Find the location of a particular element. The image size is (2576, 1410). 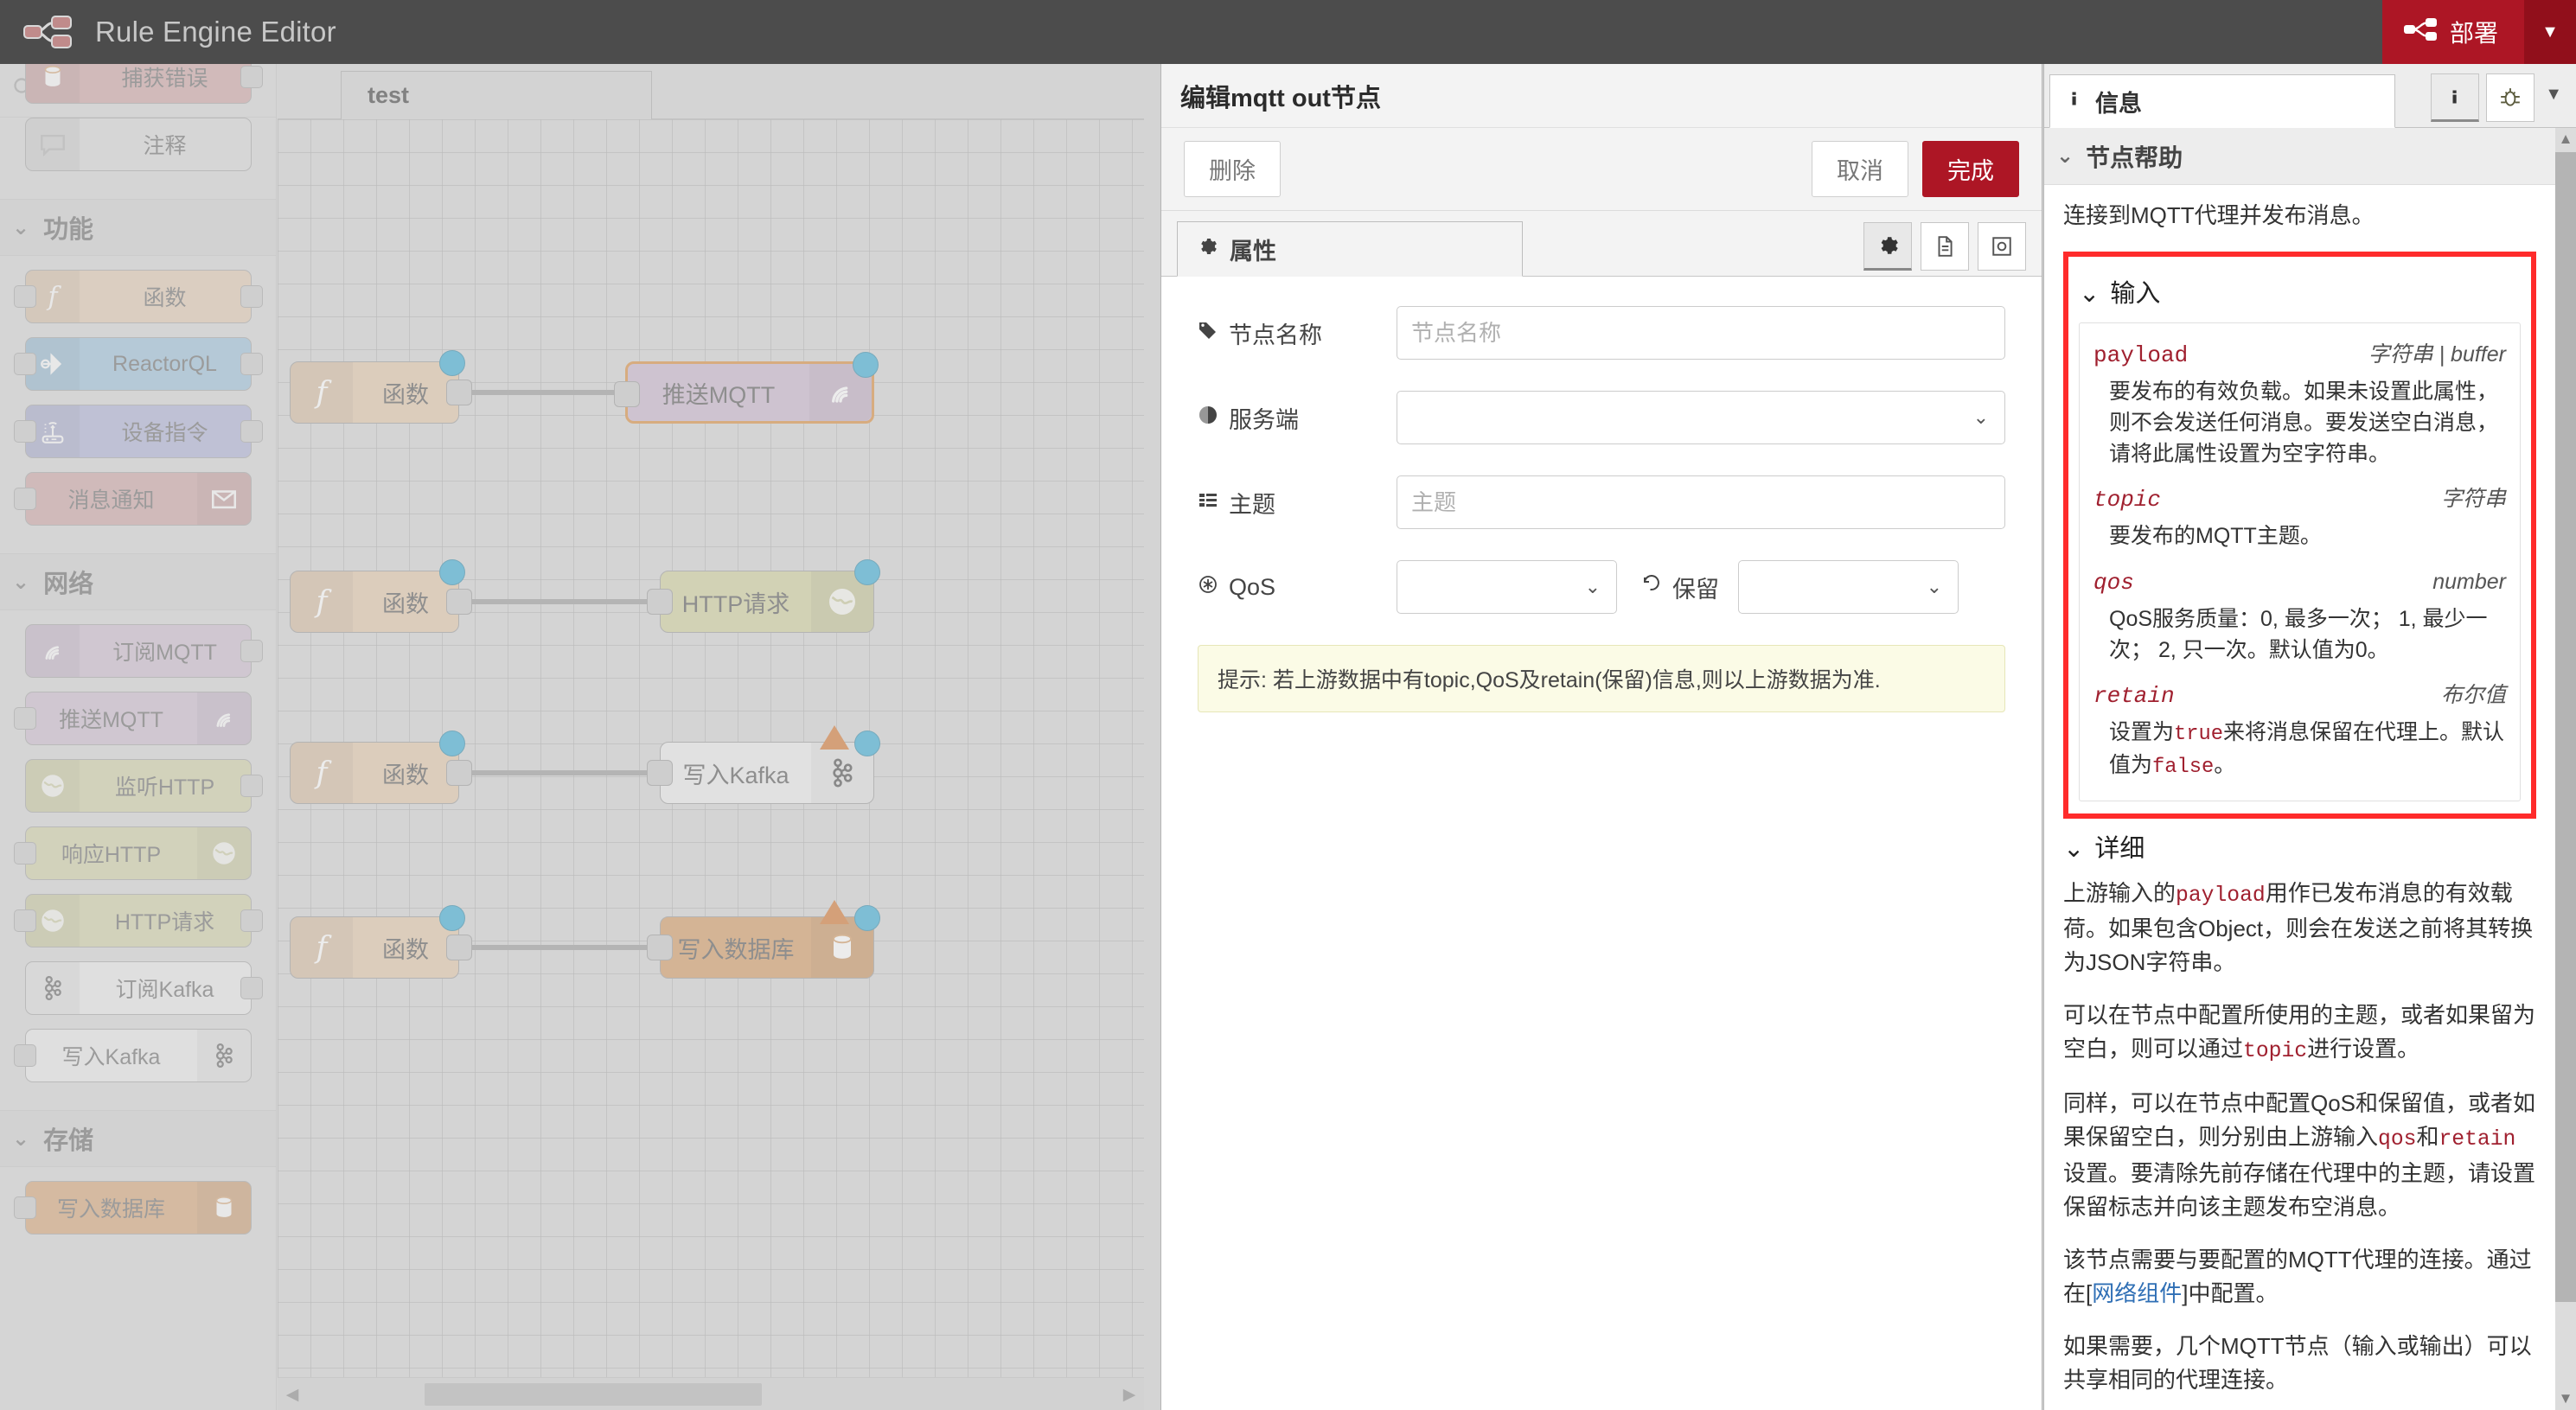

palette-node-订阅Kafka: 订阅Kafka is located at coordinates (143, 988).